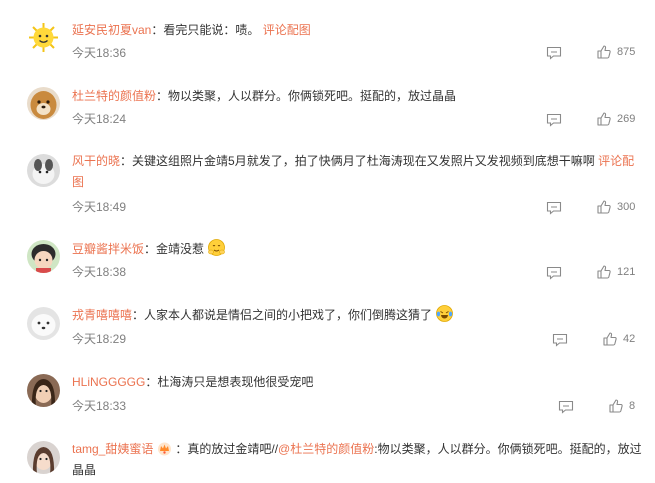 Image resolution: width=655 pixels, height=483 pixels. What do you see at coordinates (112, 449) in the screenshot?
I see `comment-username: tamg_甜姨蜜语` at bounding box center [112, 449].